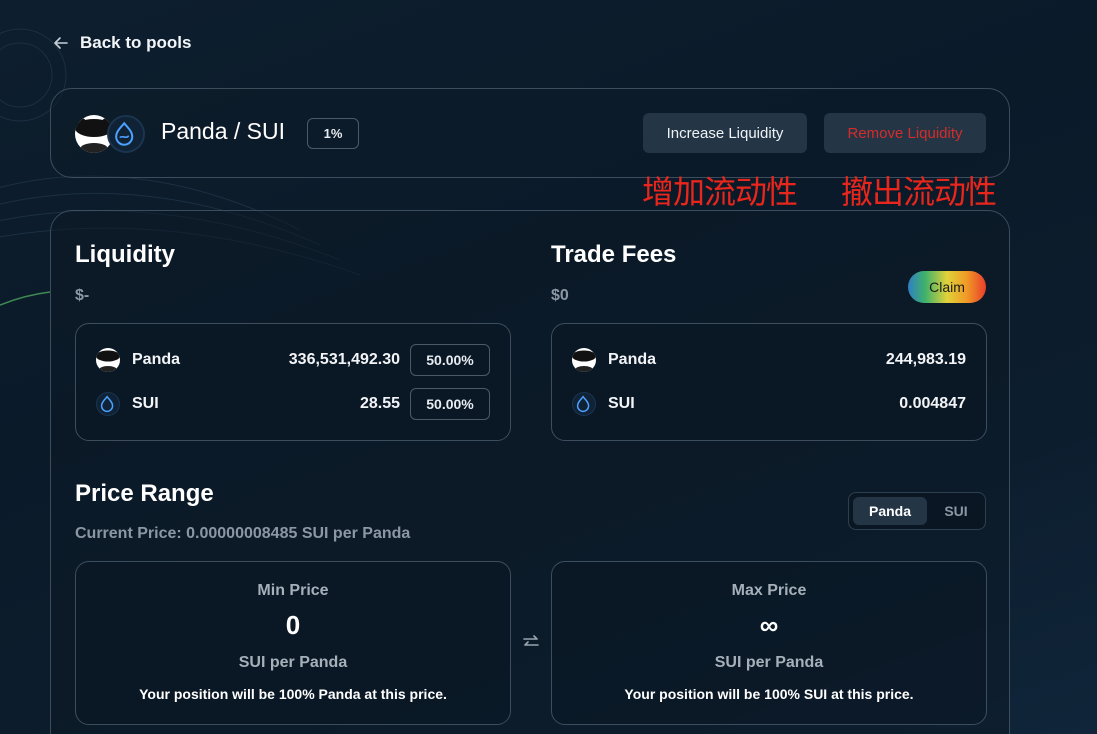 This screenshot has height=734, width=1097. What do you see at coordinates (293, 625) in the screenshot?
I see `min-price-value: 0` at bounding box center [293, 625].